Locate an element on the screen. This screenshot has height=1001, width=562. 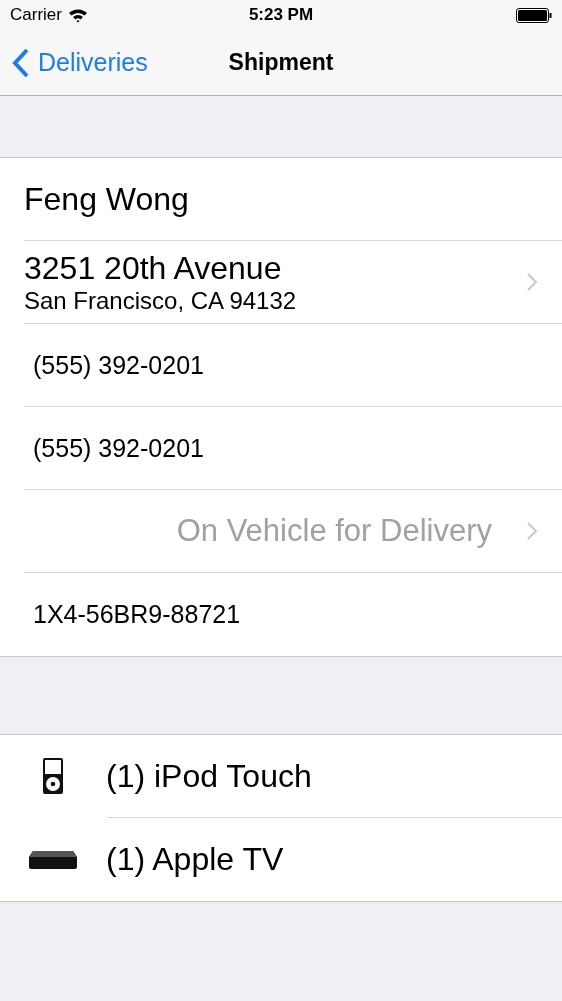
carrier-label: Carrier is located at coordinates (36, 15).